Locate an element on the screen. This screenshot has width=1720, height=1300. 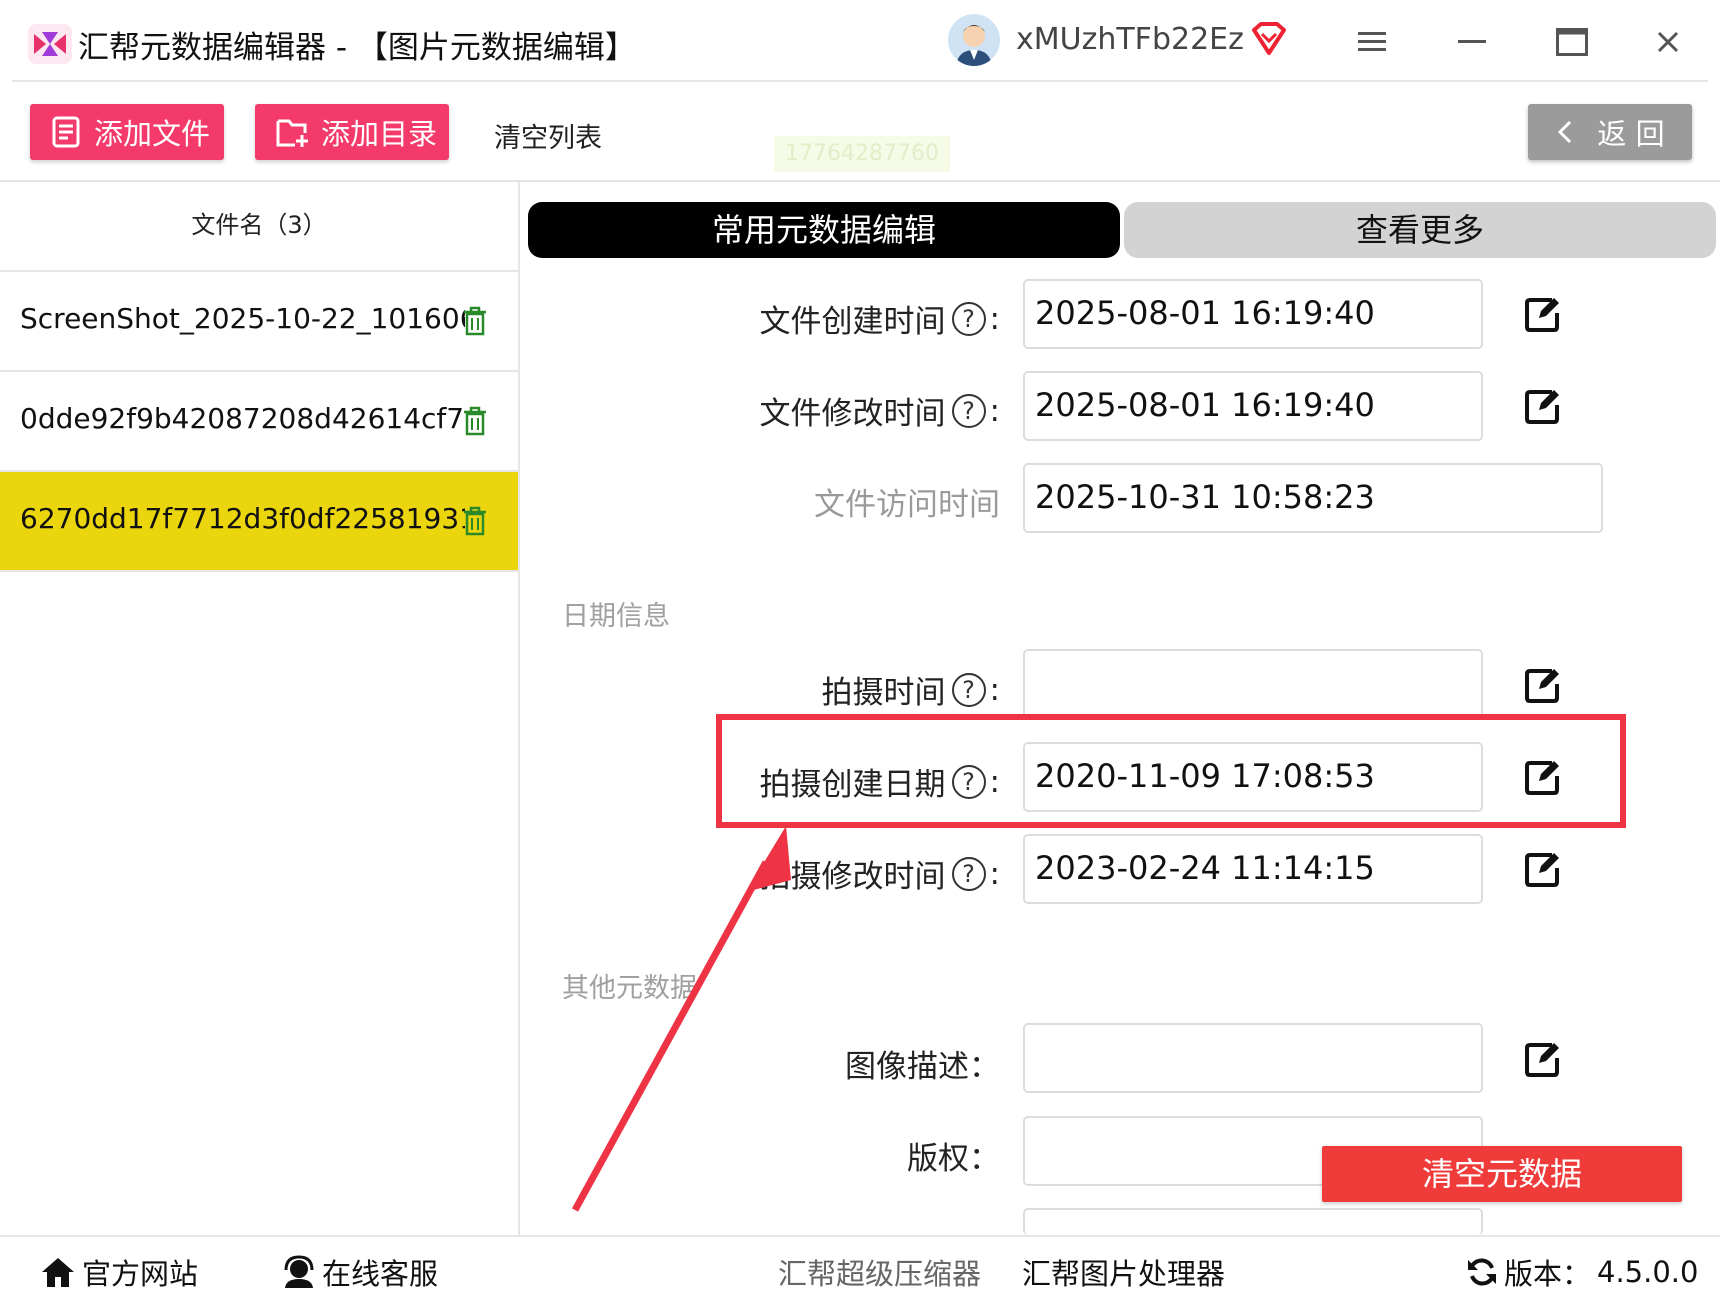
image-desc-label: 图像描述： is located at coordinates (922, 1067).